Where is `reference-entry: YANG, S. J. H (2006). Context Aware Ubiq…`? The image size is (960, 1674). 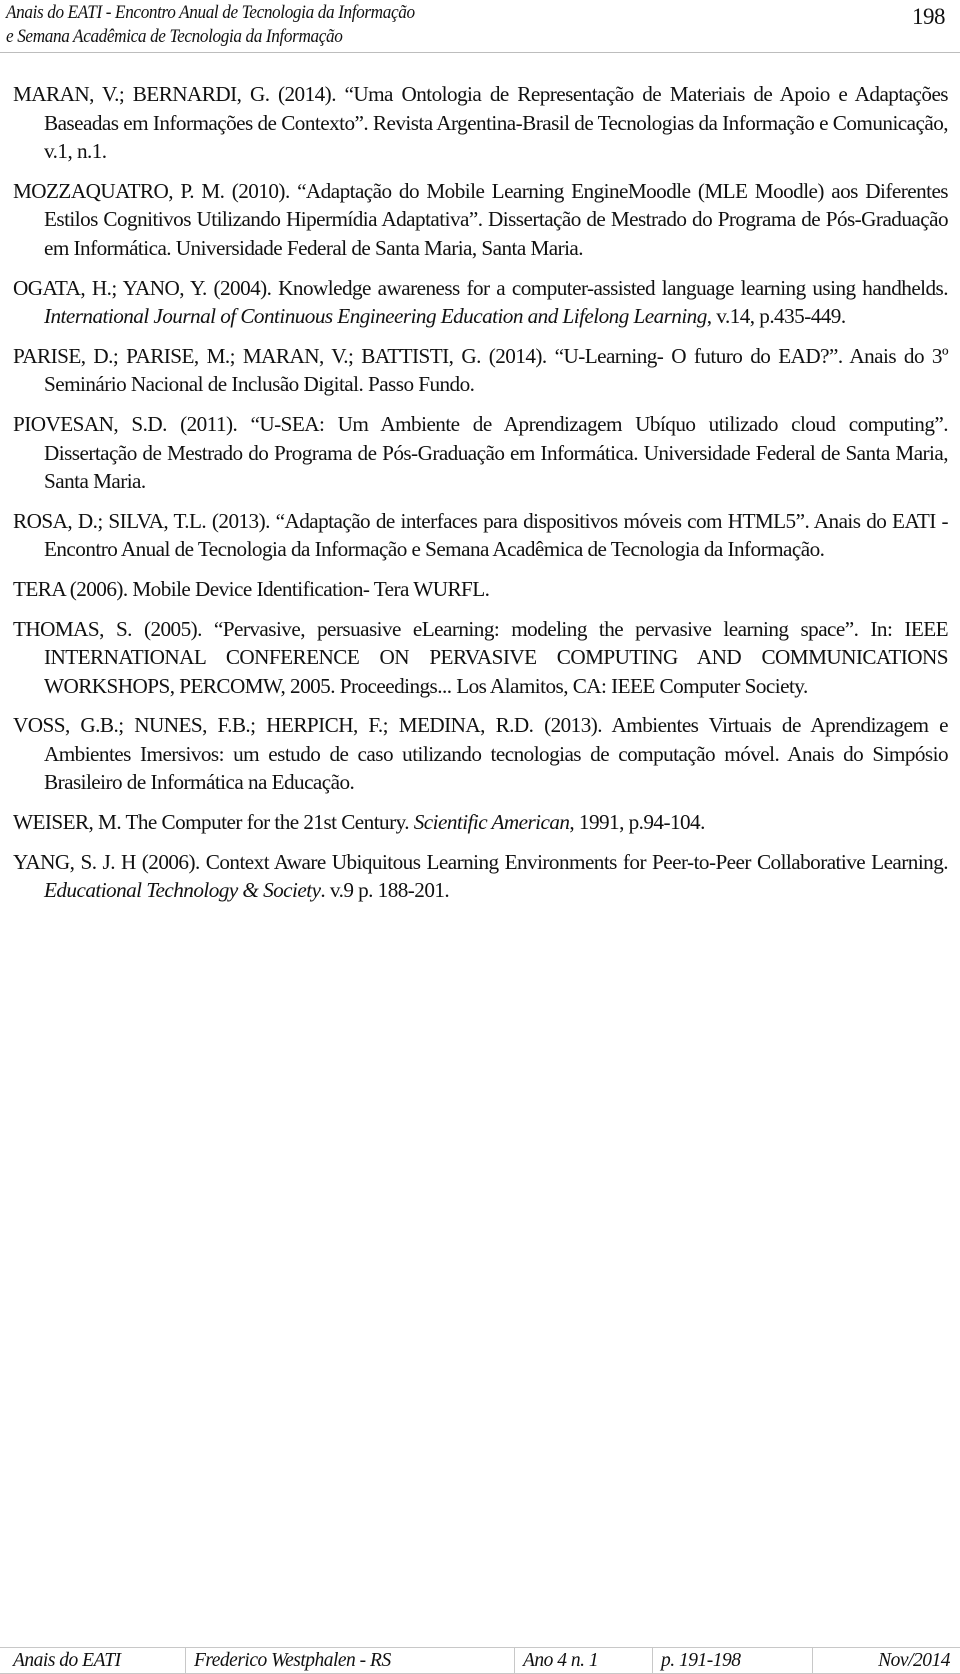 reference-entry: YANG, S. J. H (2006). Context Aware Ubiq… is located at coordinates (481, 876).